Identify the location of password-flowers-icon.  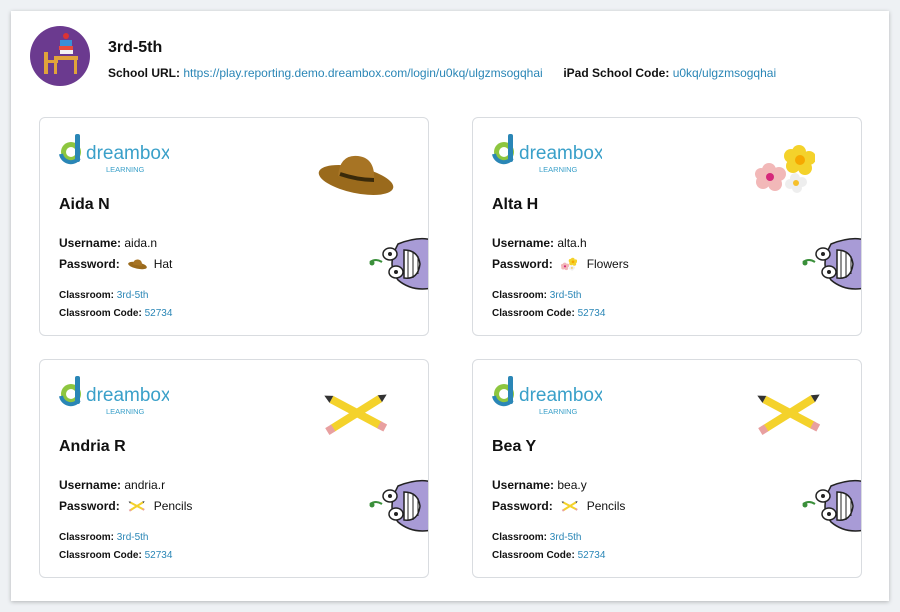
(570, 264).